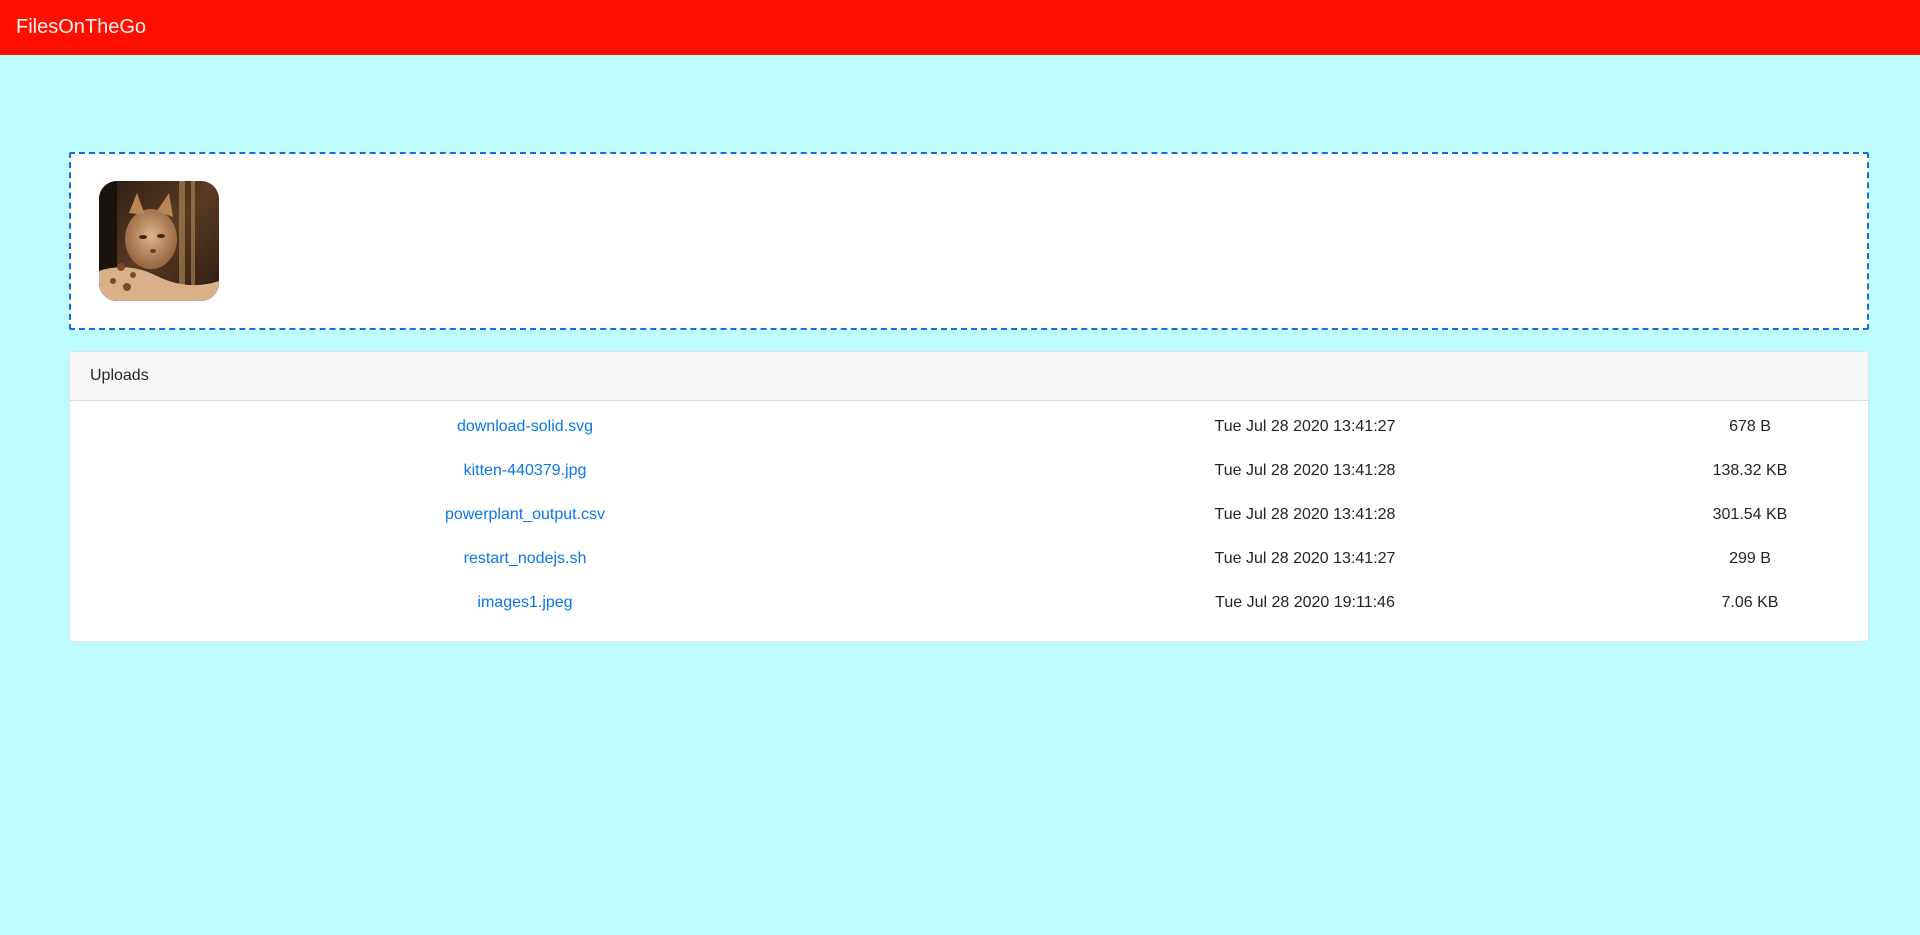 The height and width of the screenshot is (935, 1920). Describe the element at coordinates (1750, 426) in the screenshot. I see `file-size: 678 B` at that location.